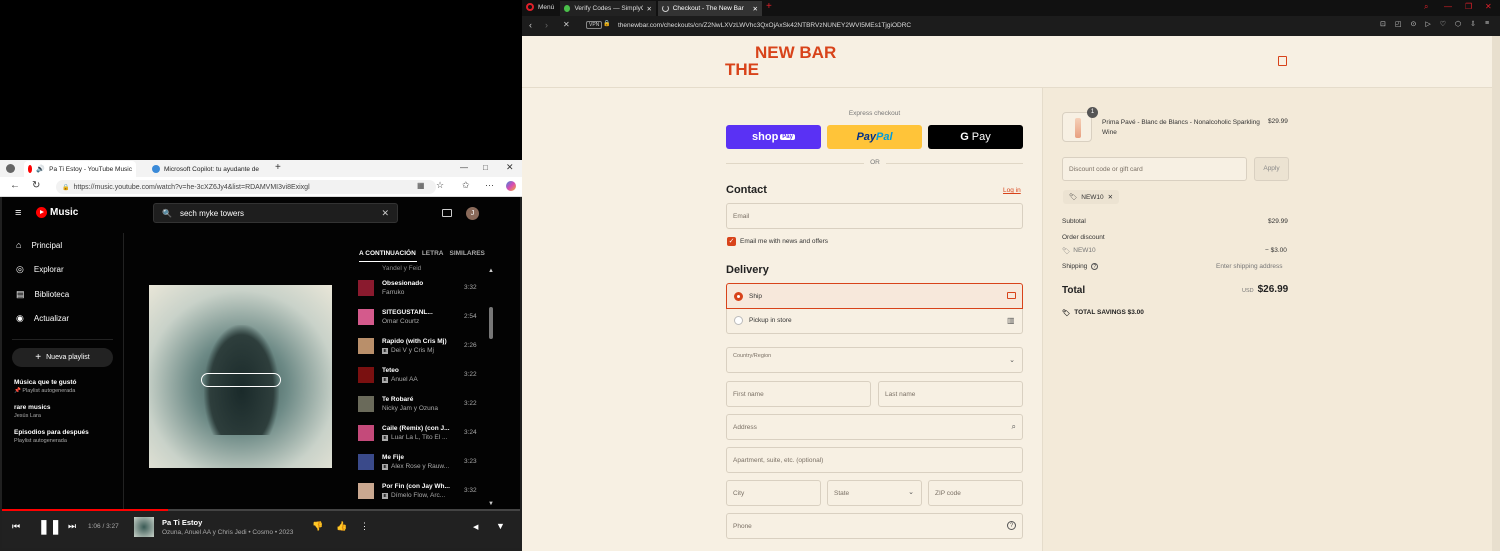  Describe the element at coordinates (80, 169) in the screenshot. I see `tab-youtube-music: 🔊 Pa Ti Estoy - YouTube Music` at that location.